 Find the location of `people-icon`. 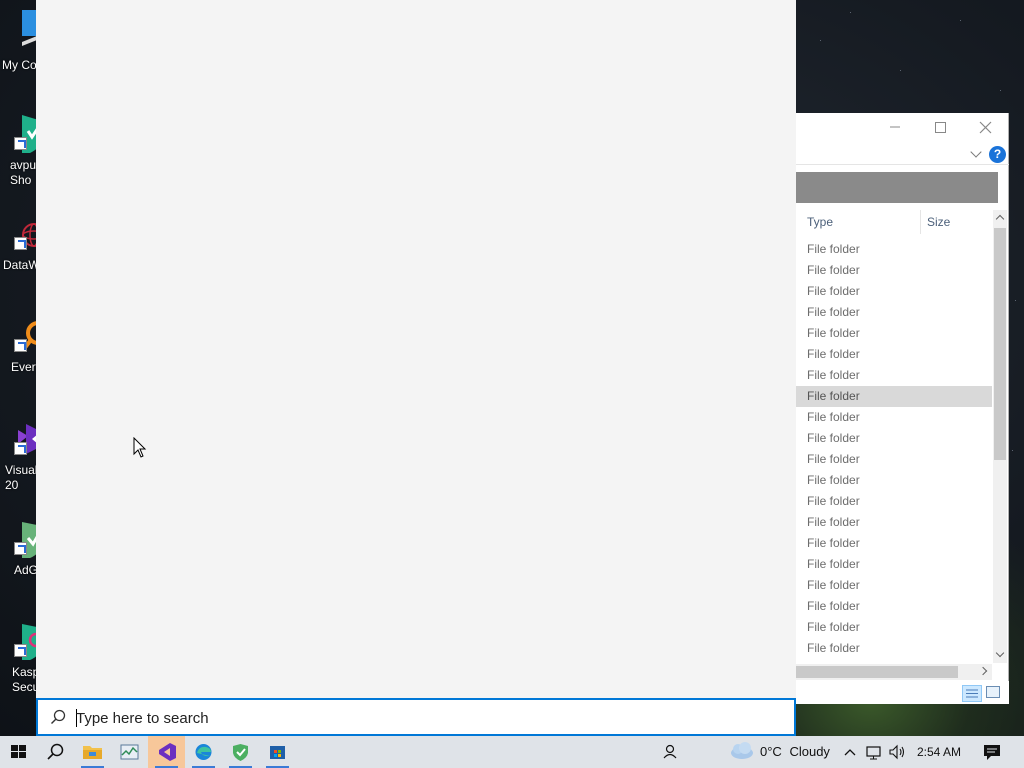

people-icon is located at coordinates (670, 751).